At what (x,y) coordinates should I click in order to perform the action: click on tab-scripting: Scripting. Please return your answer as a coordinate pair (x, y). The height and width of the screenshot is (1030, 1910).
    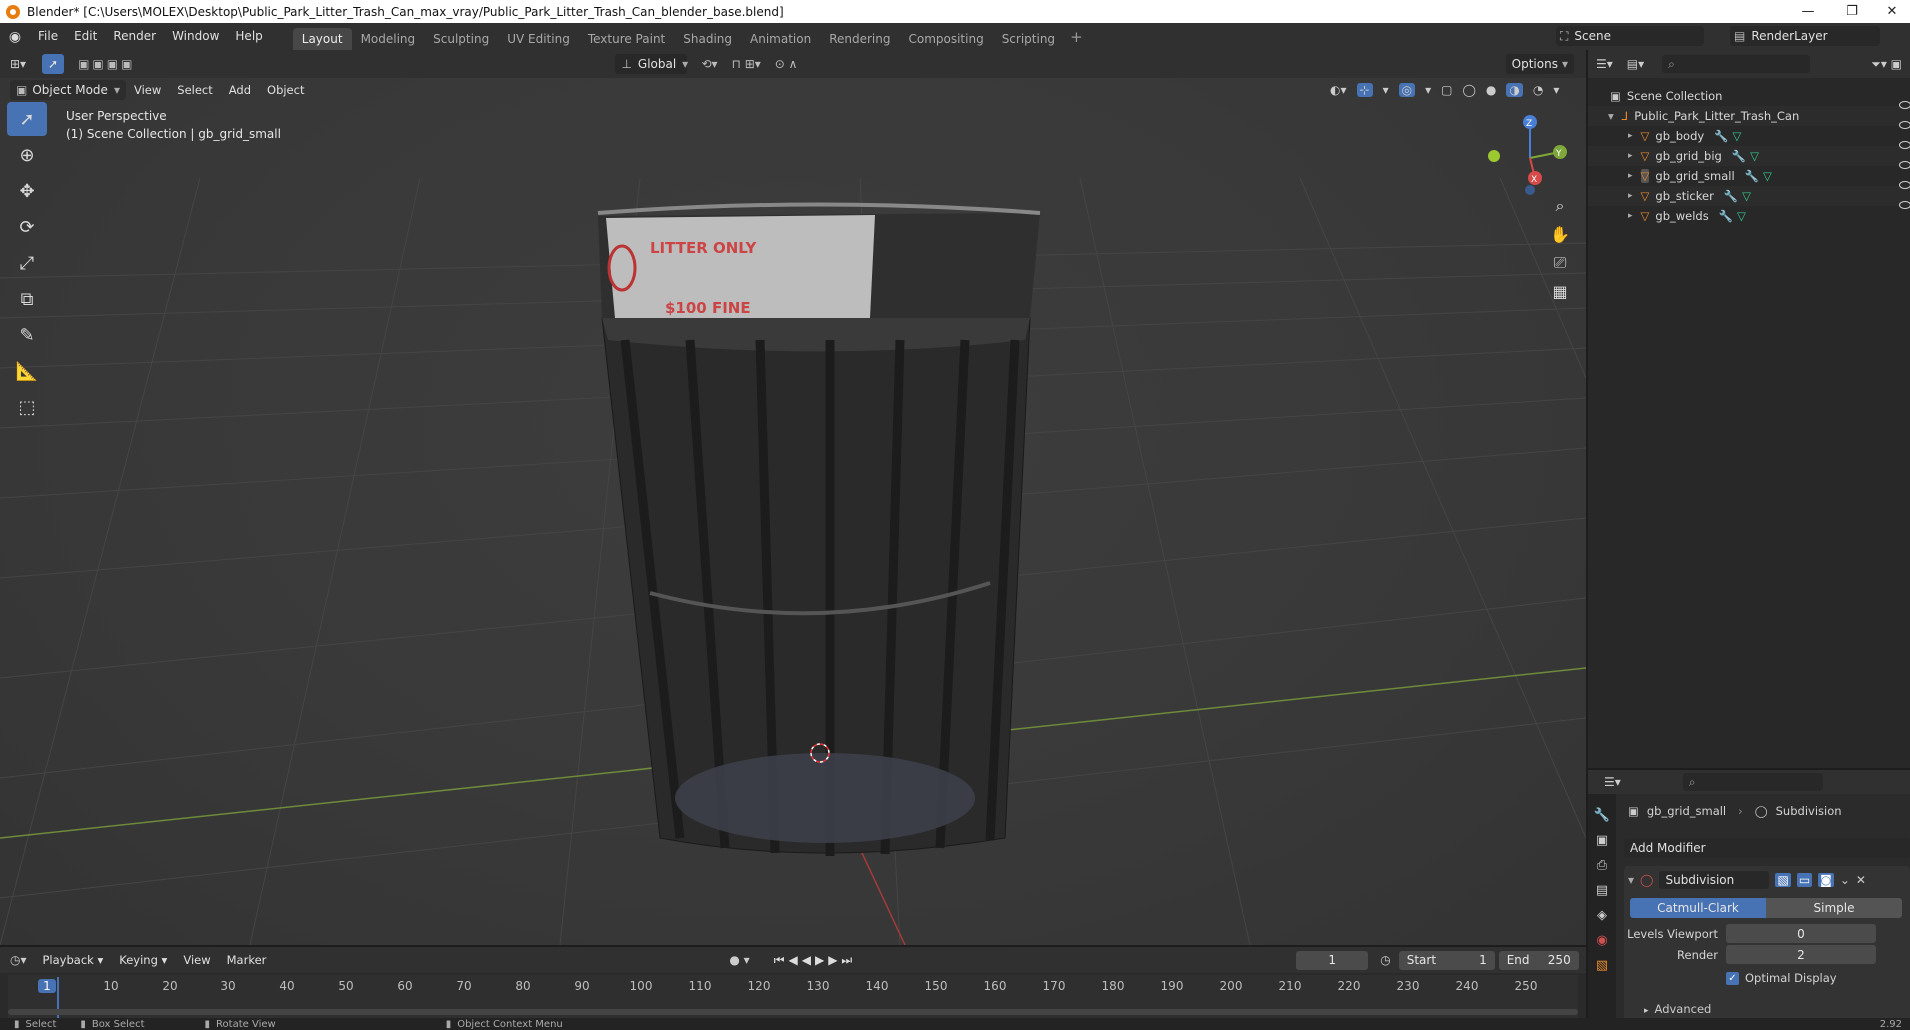
    Looking at the image, I should click on (1028, 39).